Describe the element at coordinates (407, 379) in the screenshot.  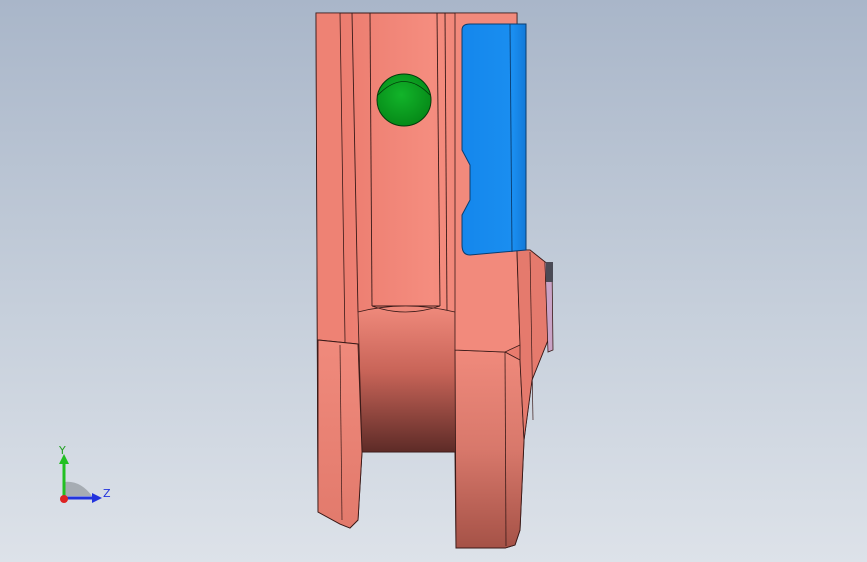
I see `wheel-groove` at that location.